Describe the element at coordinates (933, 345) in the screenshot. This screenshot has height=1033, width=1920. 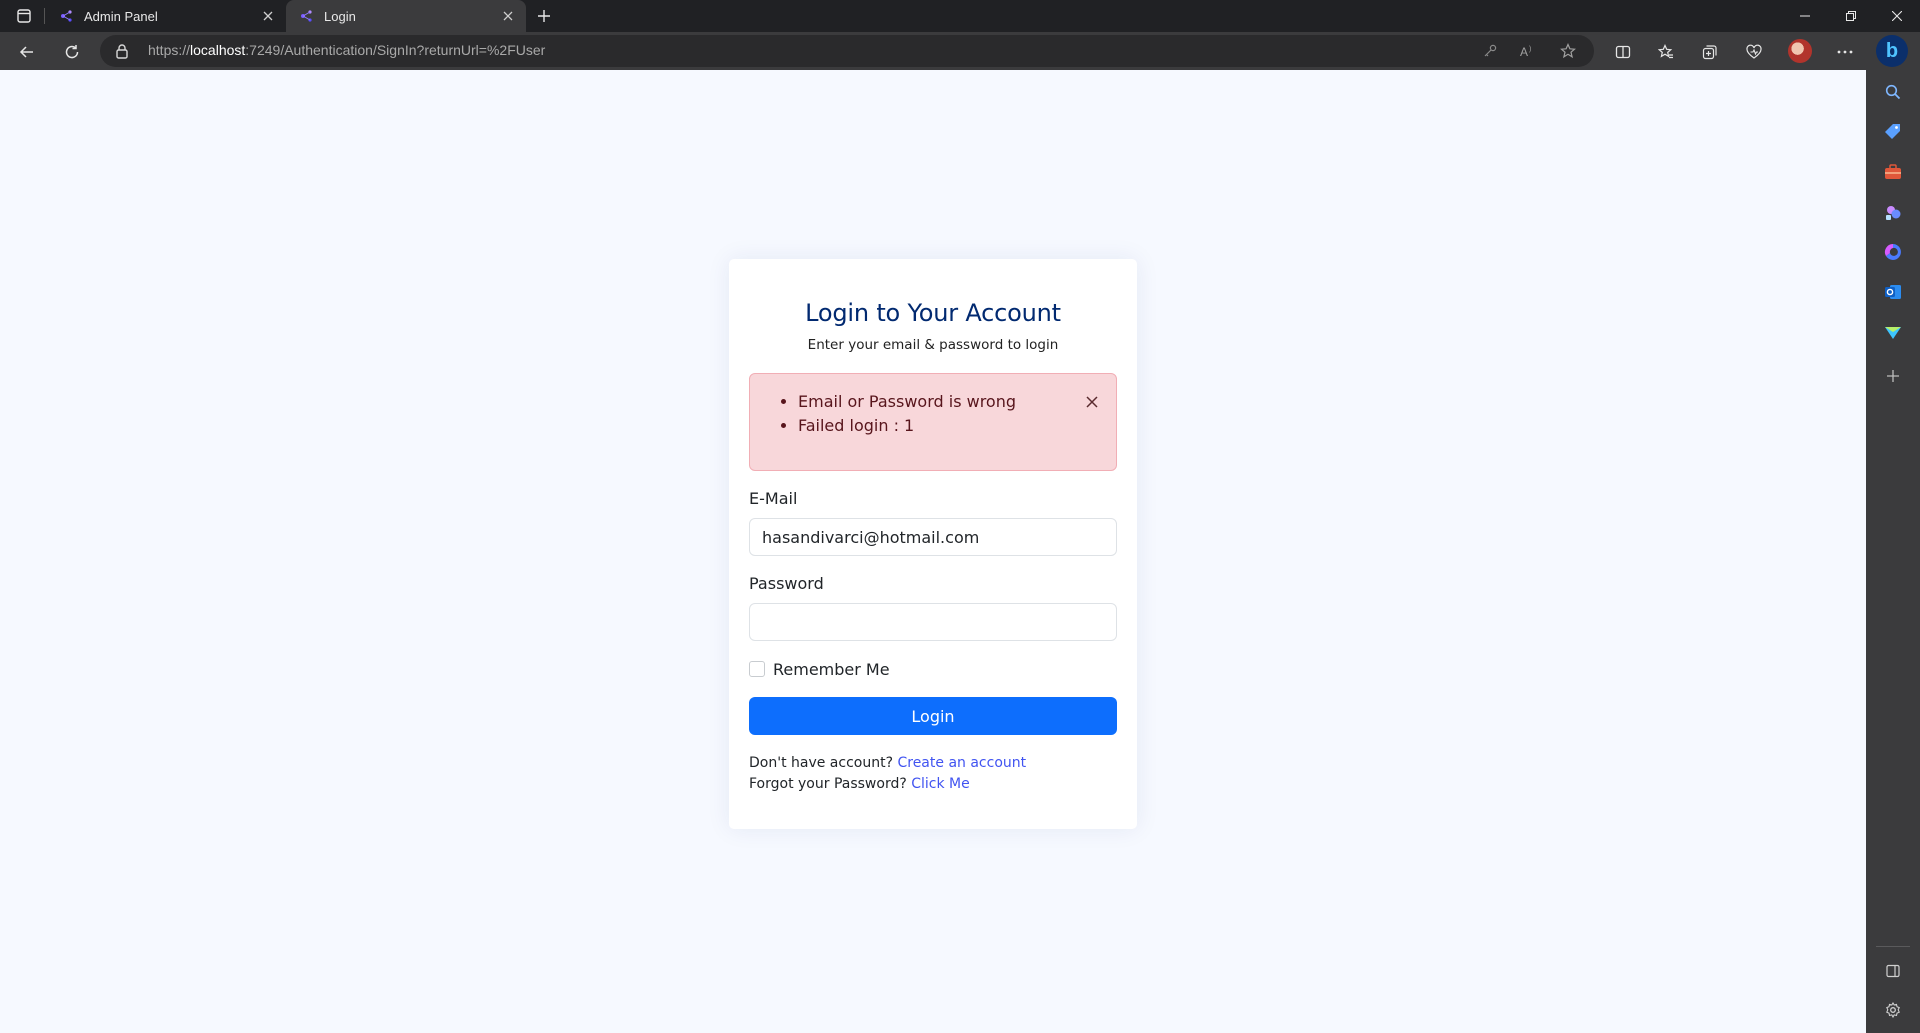
I see `page-subtitle: Enter your email & password to login` at that location.